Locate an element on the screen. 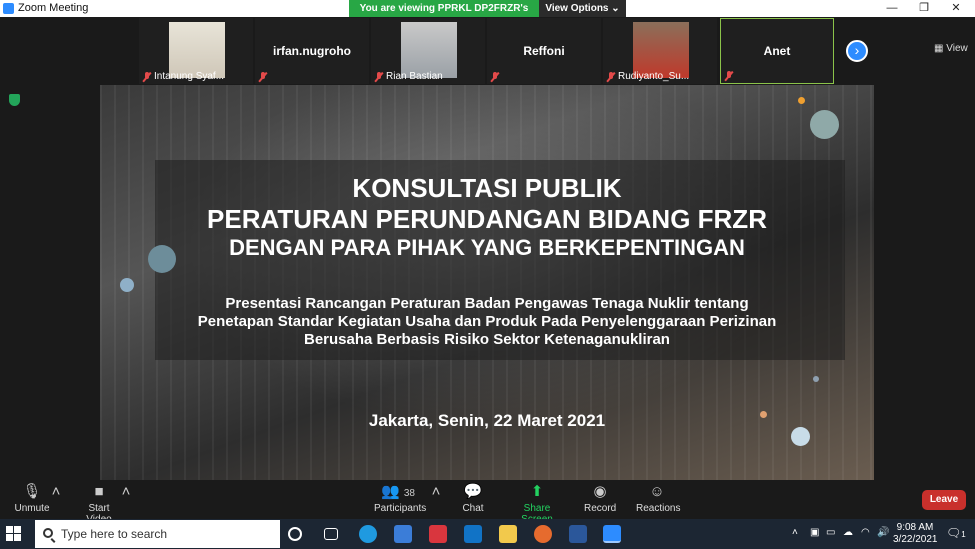 The width and height of the screenshot is (975, 549). participant-name: irfan.nugroho is located at coordinates (312, 51).